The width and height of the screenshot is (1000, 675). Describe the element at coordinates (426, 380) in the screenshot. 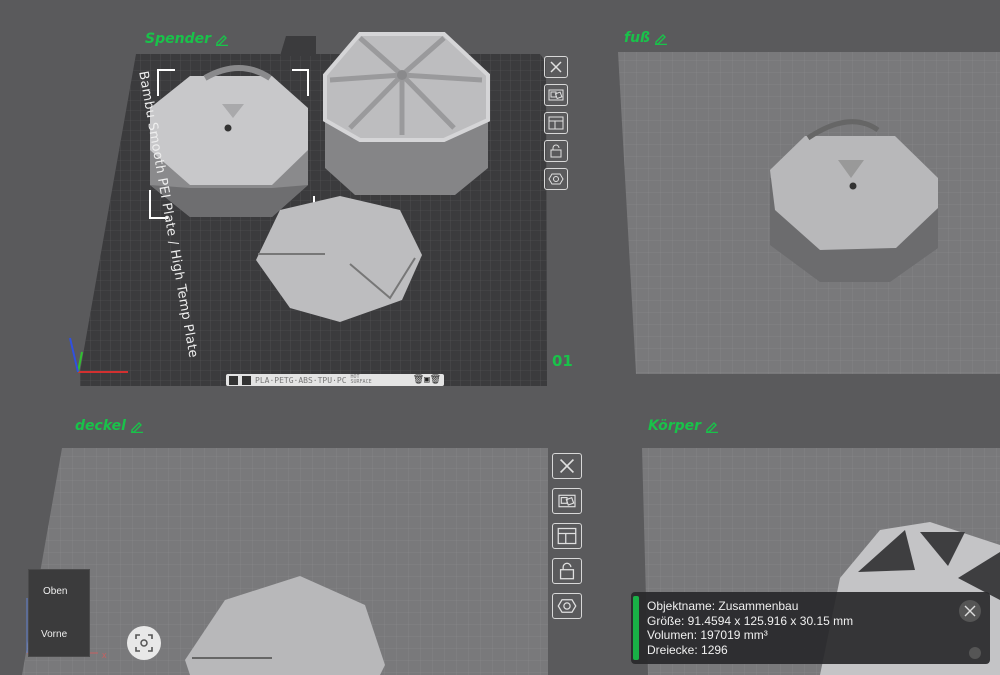

I see `trash-icons: 🗑▣🗑` at that location.